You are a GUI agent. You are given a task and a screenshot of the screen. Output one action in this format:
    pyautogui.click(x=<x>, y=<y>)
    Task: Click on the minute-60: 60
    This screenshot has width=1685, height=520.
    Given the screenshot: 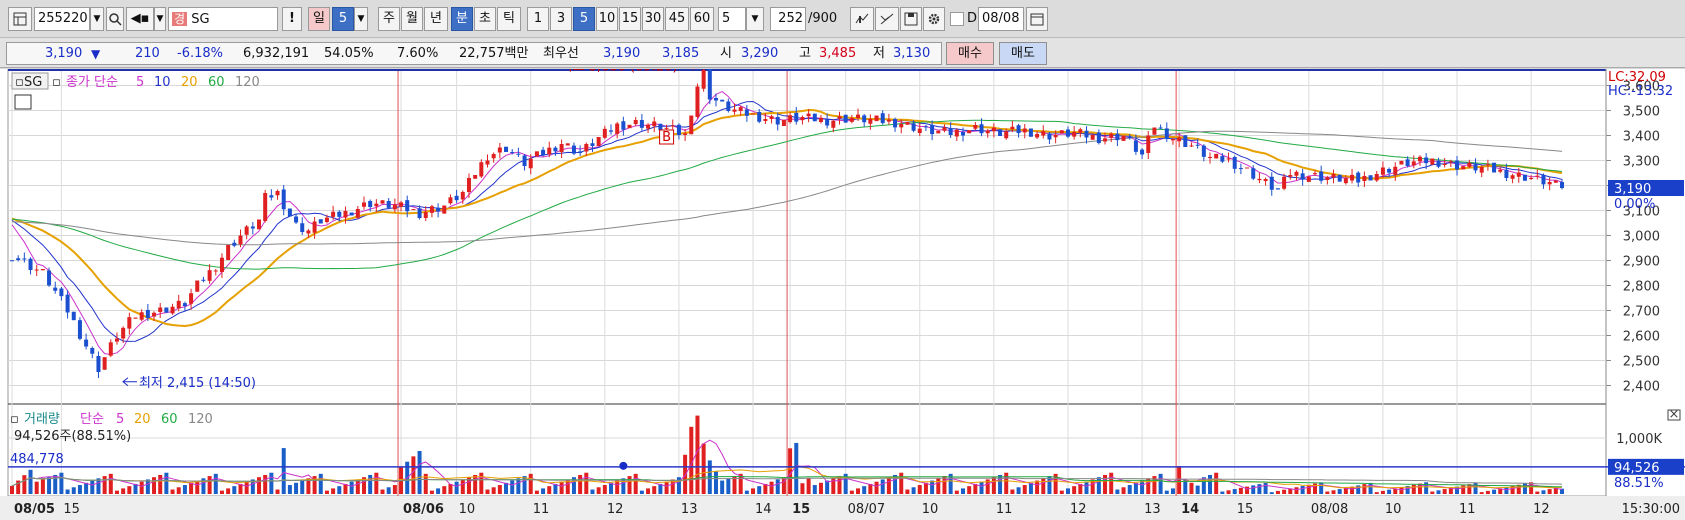 What is the action you would take?
    pyautogui.click(x=702, y=19)
    